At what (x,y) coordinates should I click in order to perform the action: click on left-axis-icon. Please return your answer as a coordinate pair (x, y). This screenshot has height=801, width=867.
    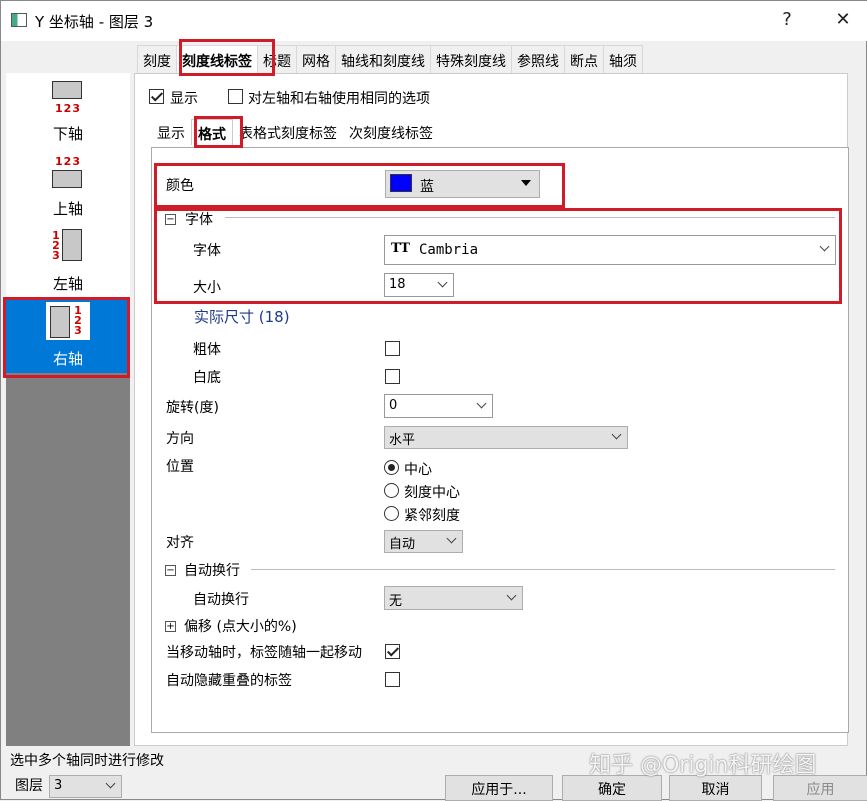
    Looking at the image, I should click on (72, 245).